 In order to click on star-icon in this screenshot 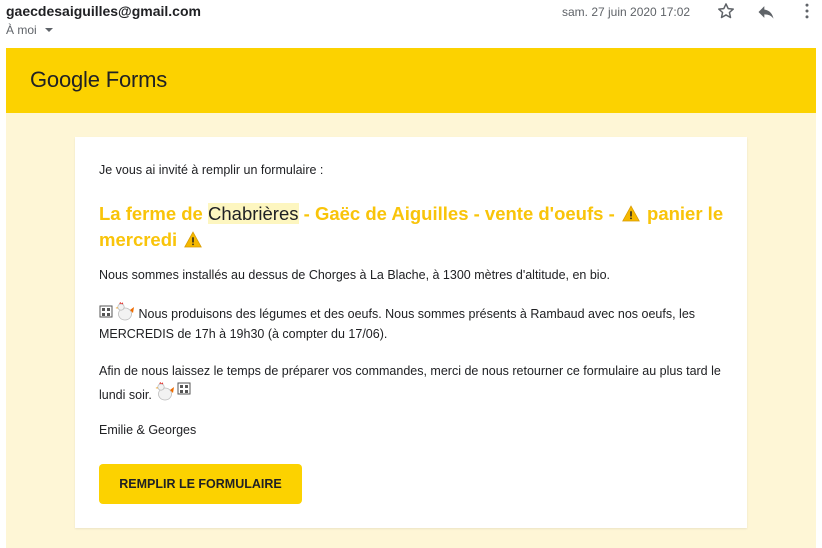, I will do `click(726, 11)`.